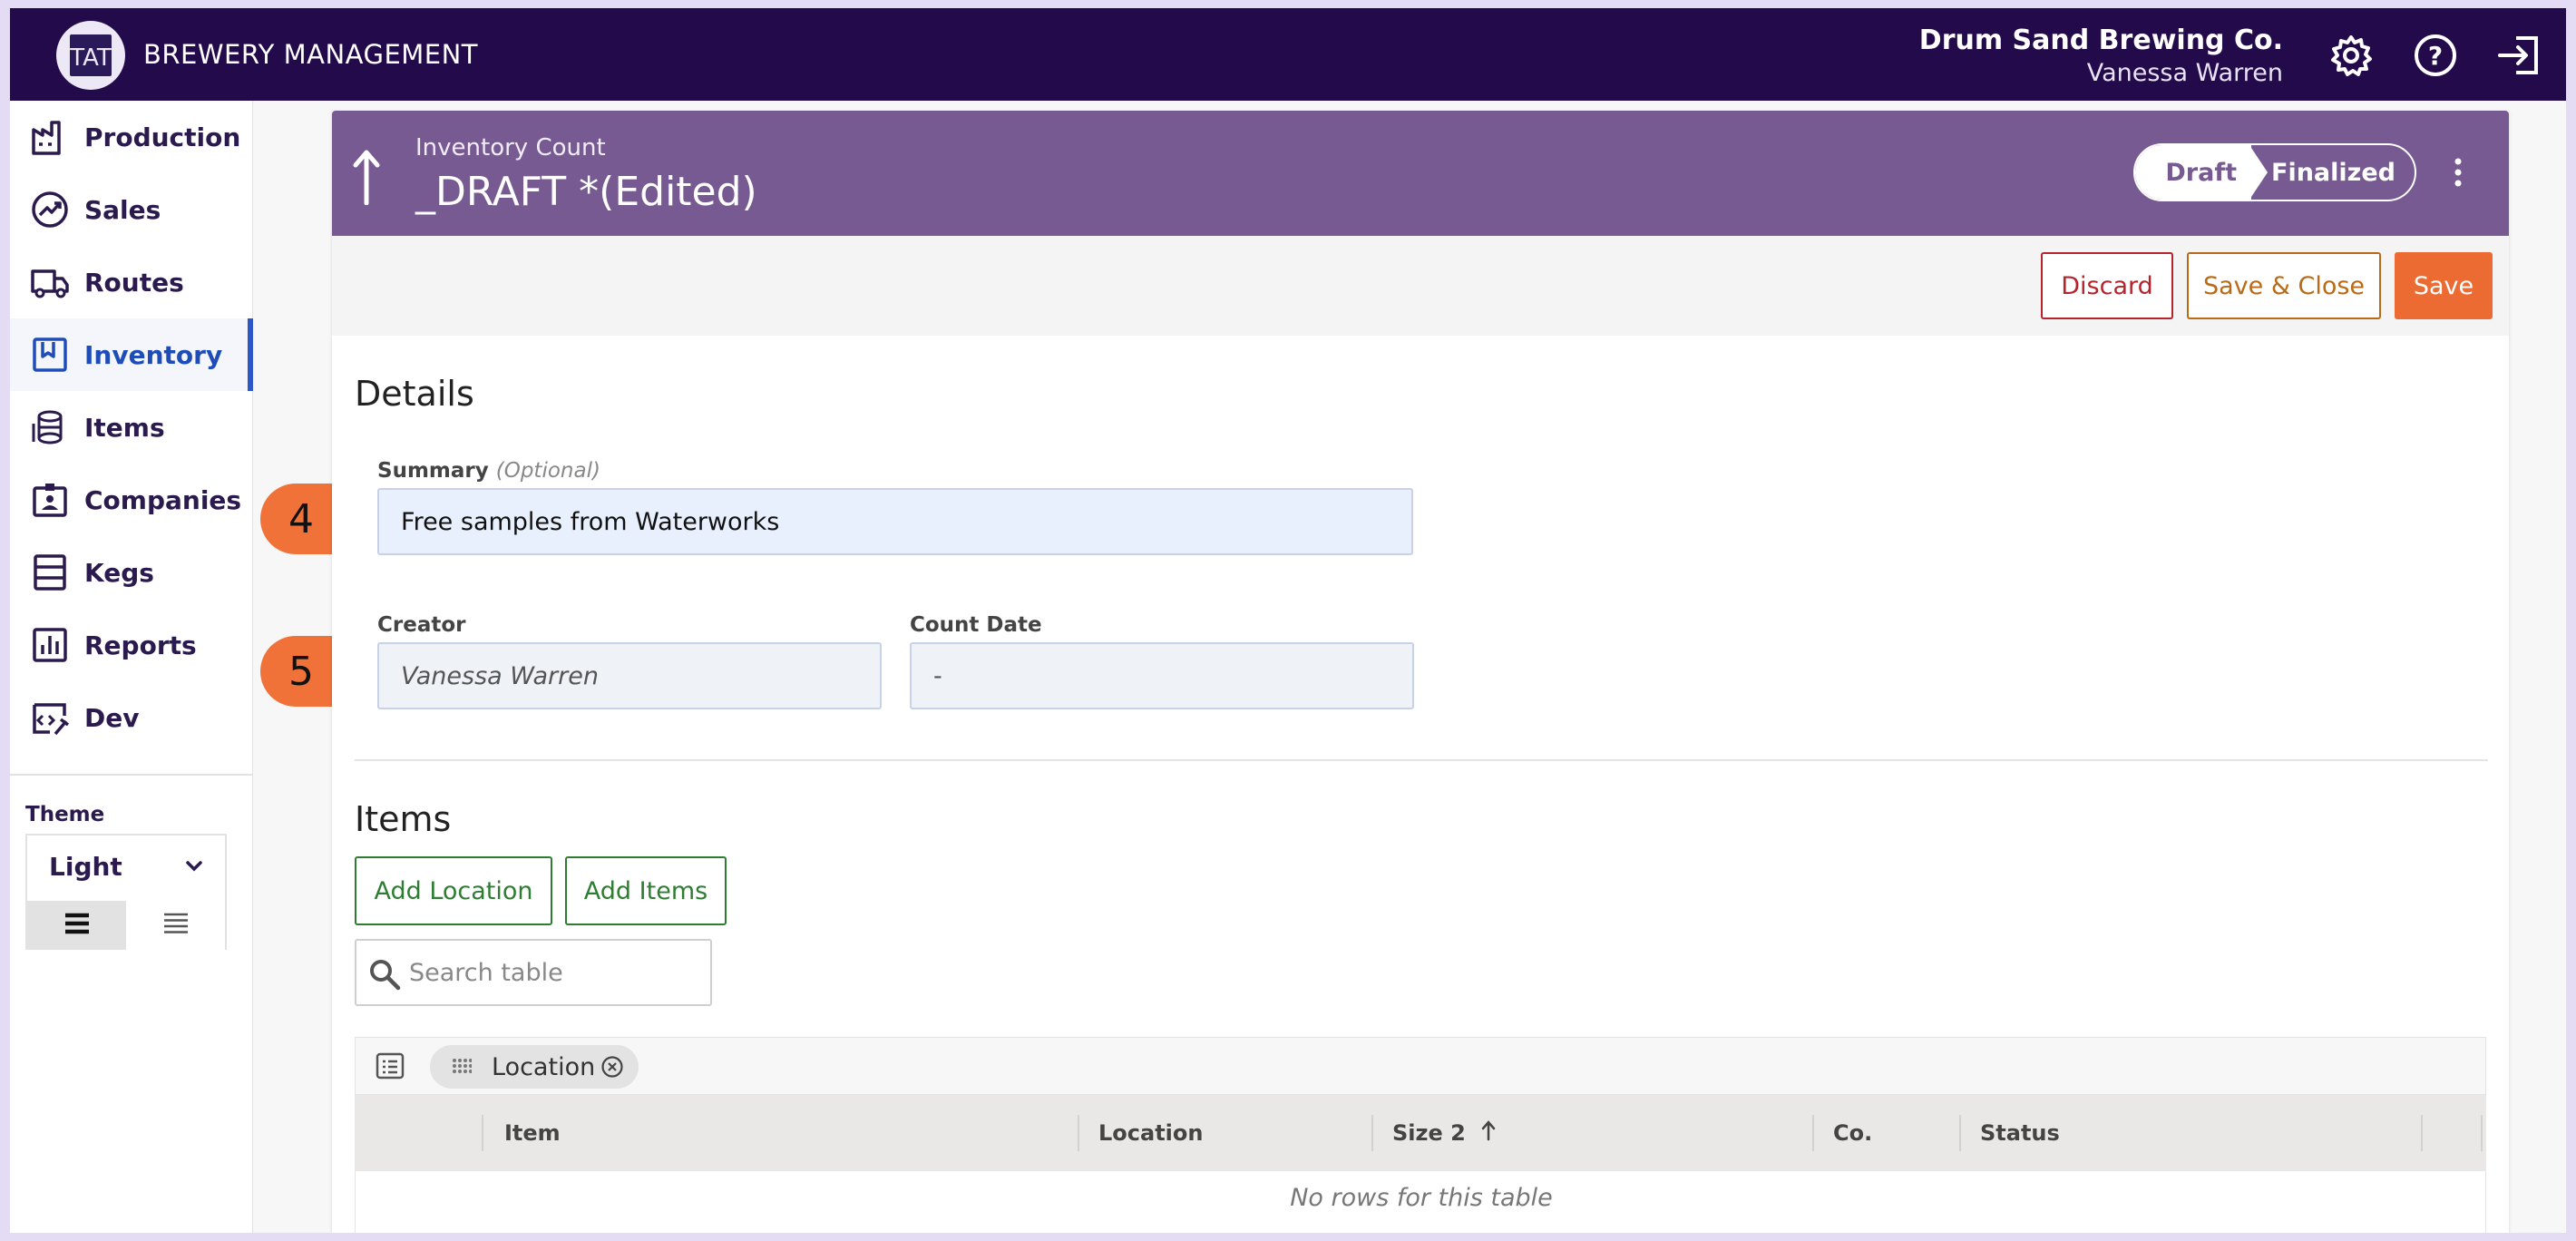 This screenshot has height=1241, width=2576. Describe the element at coordinates (895, 521) in the screenshot. I see `summary-input: Free samples from Waterworks` at that location.